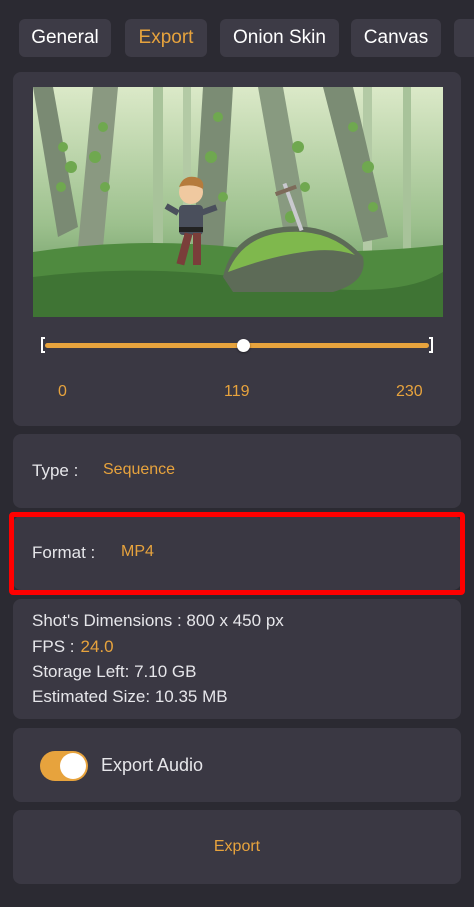 This screenshot has width=474, height=907. Describe the element at coordinates (244, 345) in the screenshot. I see `slider-thumb` at that location.